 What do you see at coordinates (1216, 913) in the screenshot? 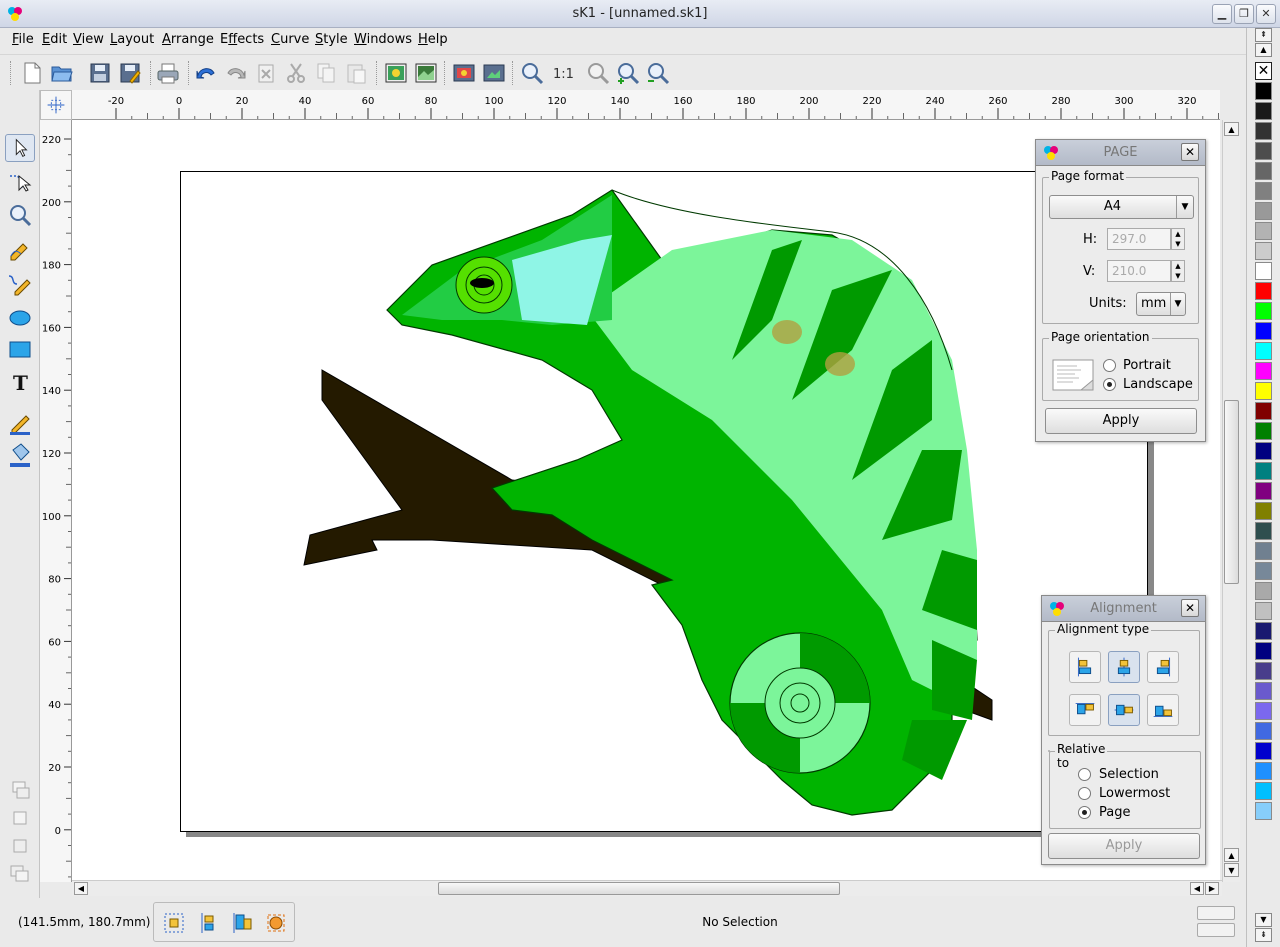
I see `fill-indicator` at bounding box center [1216, 913].